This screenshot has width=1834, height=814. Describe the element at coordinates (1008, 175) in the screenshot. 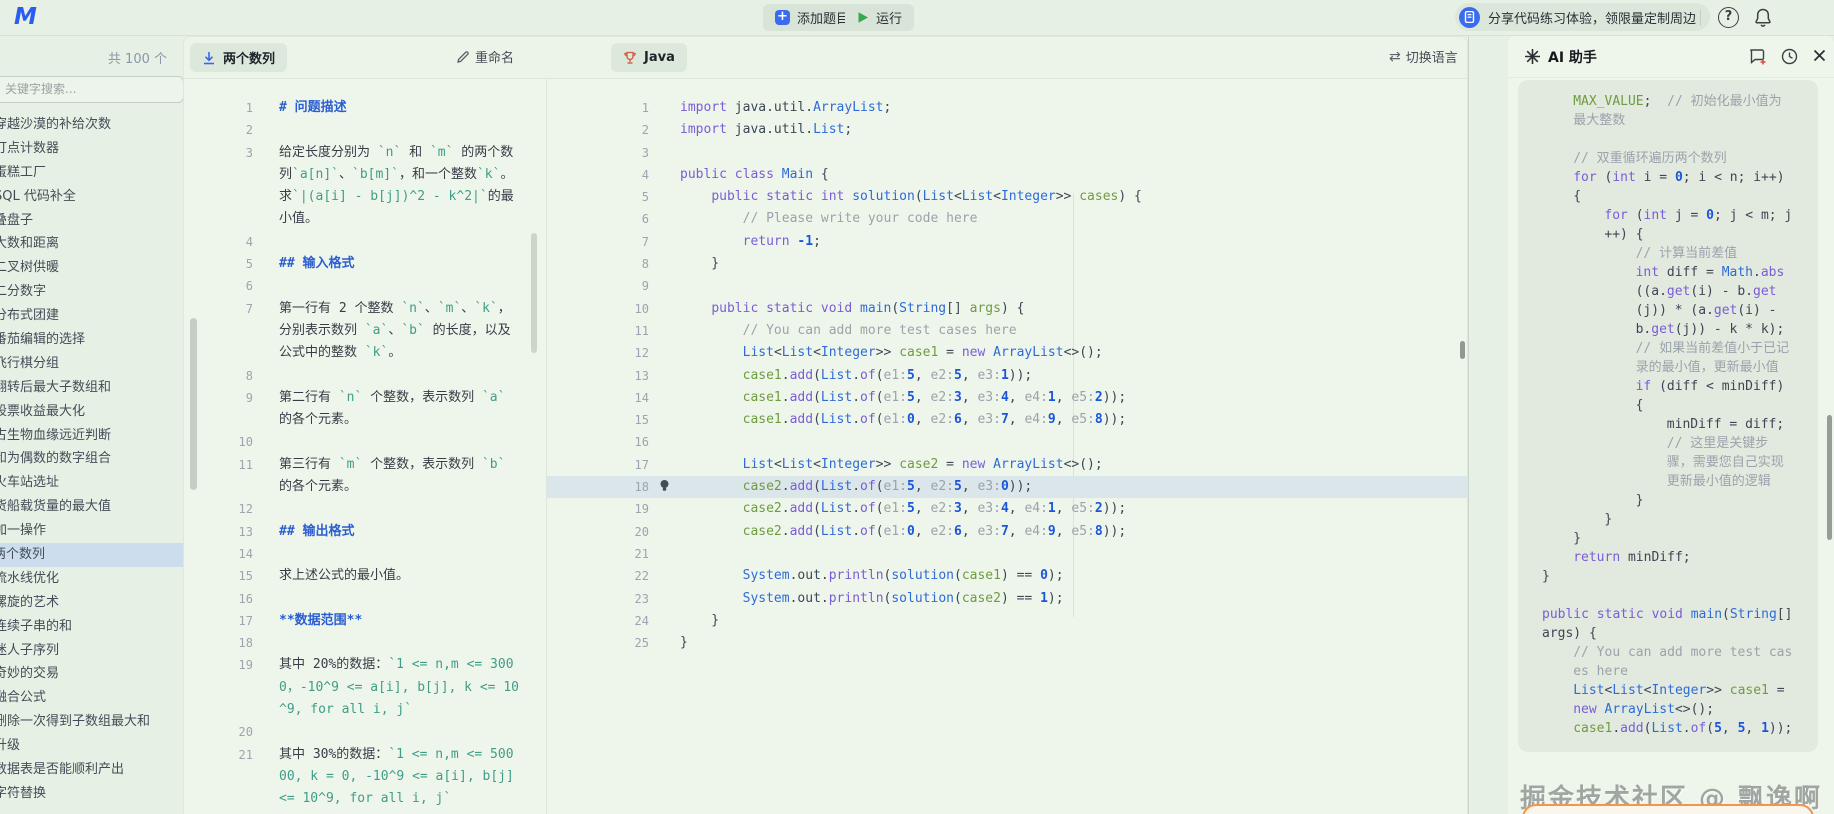

I see `code-line: 4 public class Main {` at that location.